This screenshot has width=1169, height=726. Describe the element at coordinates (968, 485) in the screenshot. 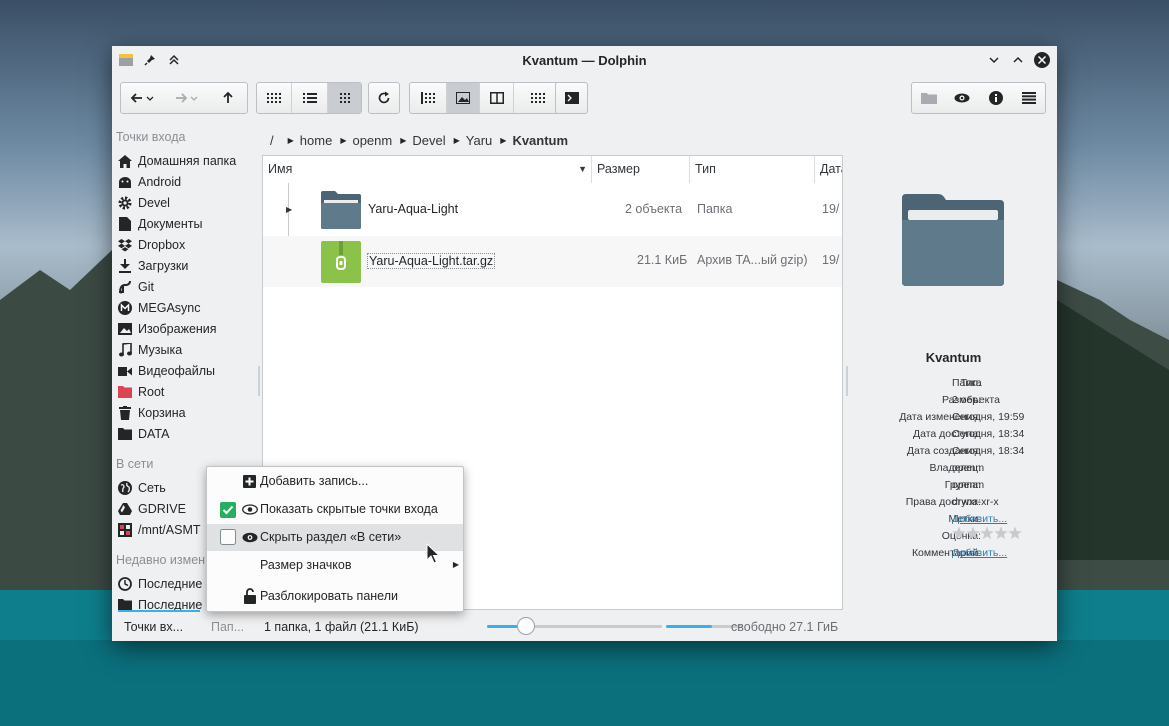

I see `info-value: openm` at that location.